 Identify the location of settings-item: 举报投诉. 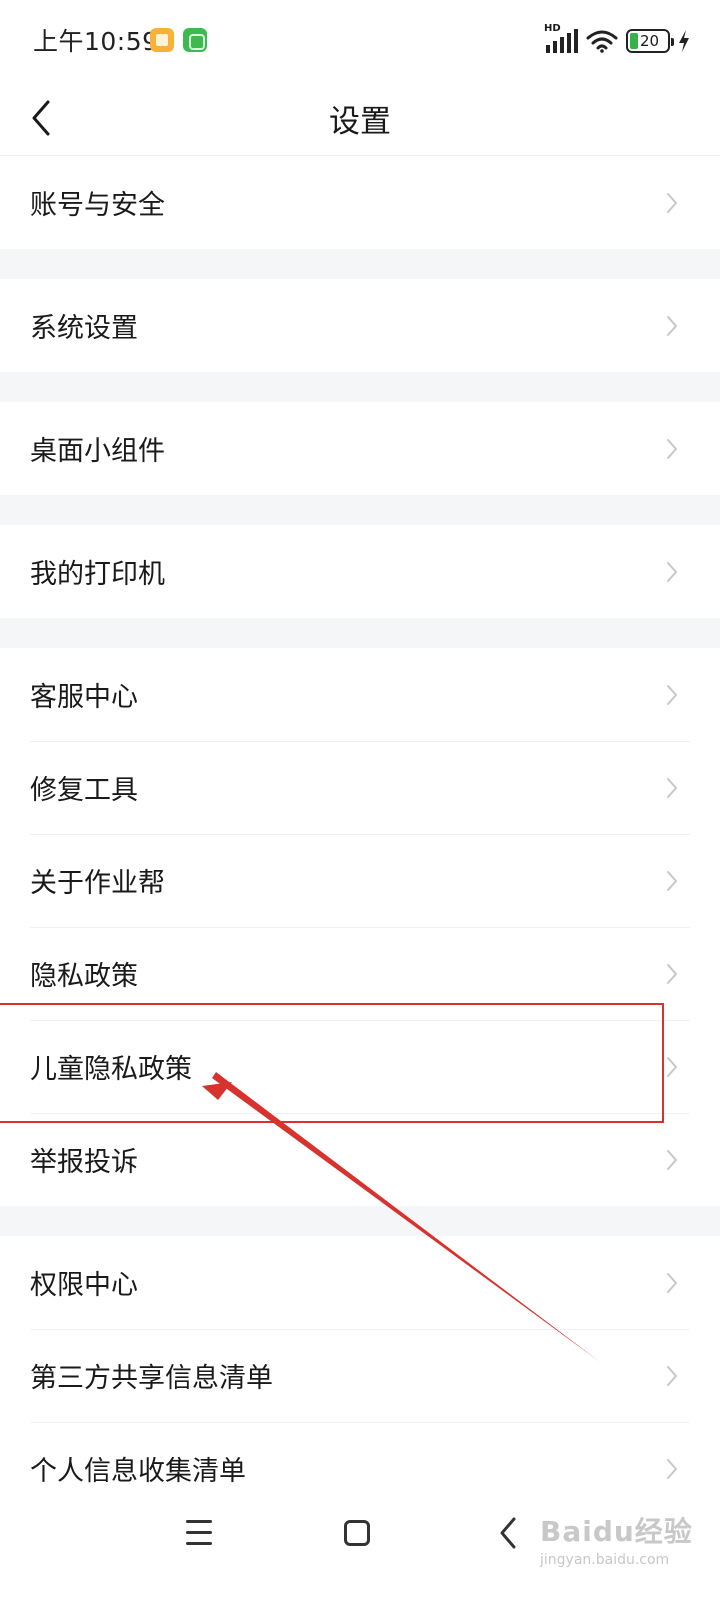
(360, 1159).